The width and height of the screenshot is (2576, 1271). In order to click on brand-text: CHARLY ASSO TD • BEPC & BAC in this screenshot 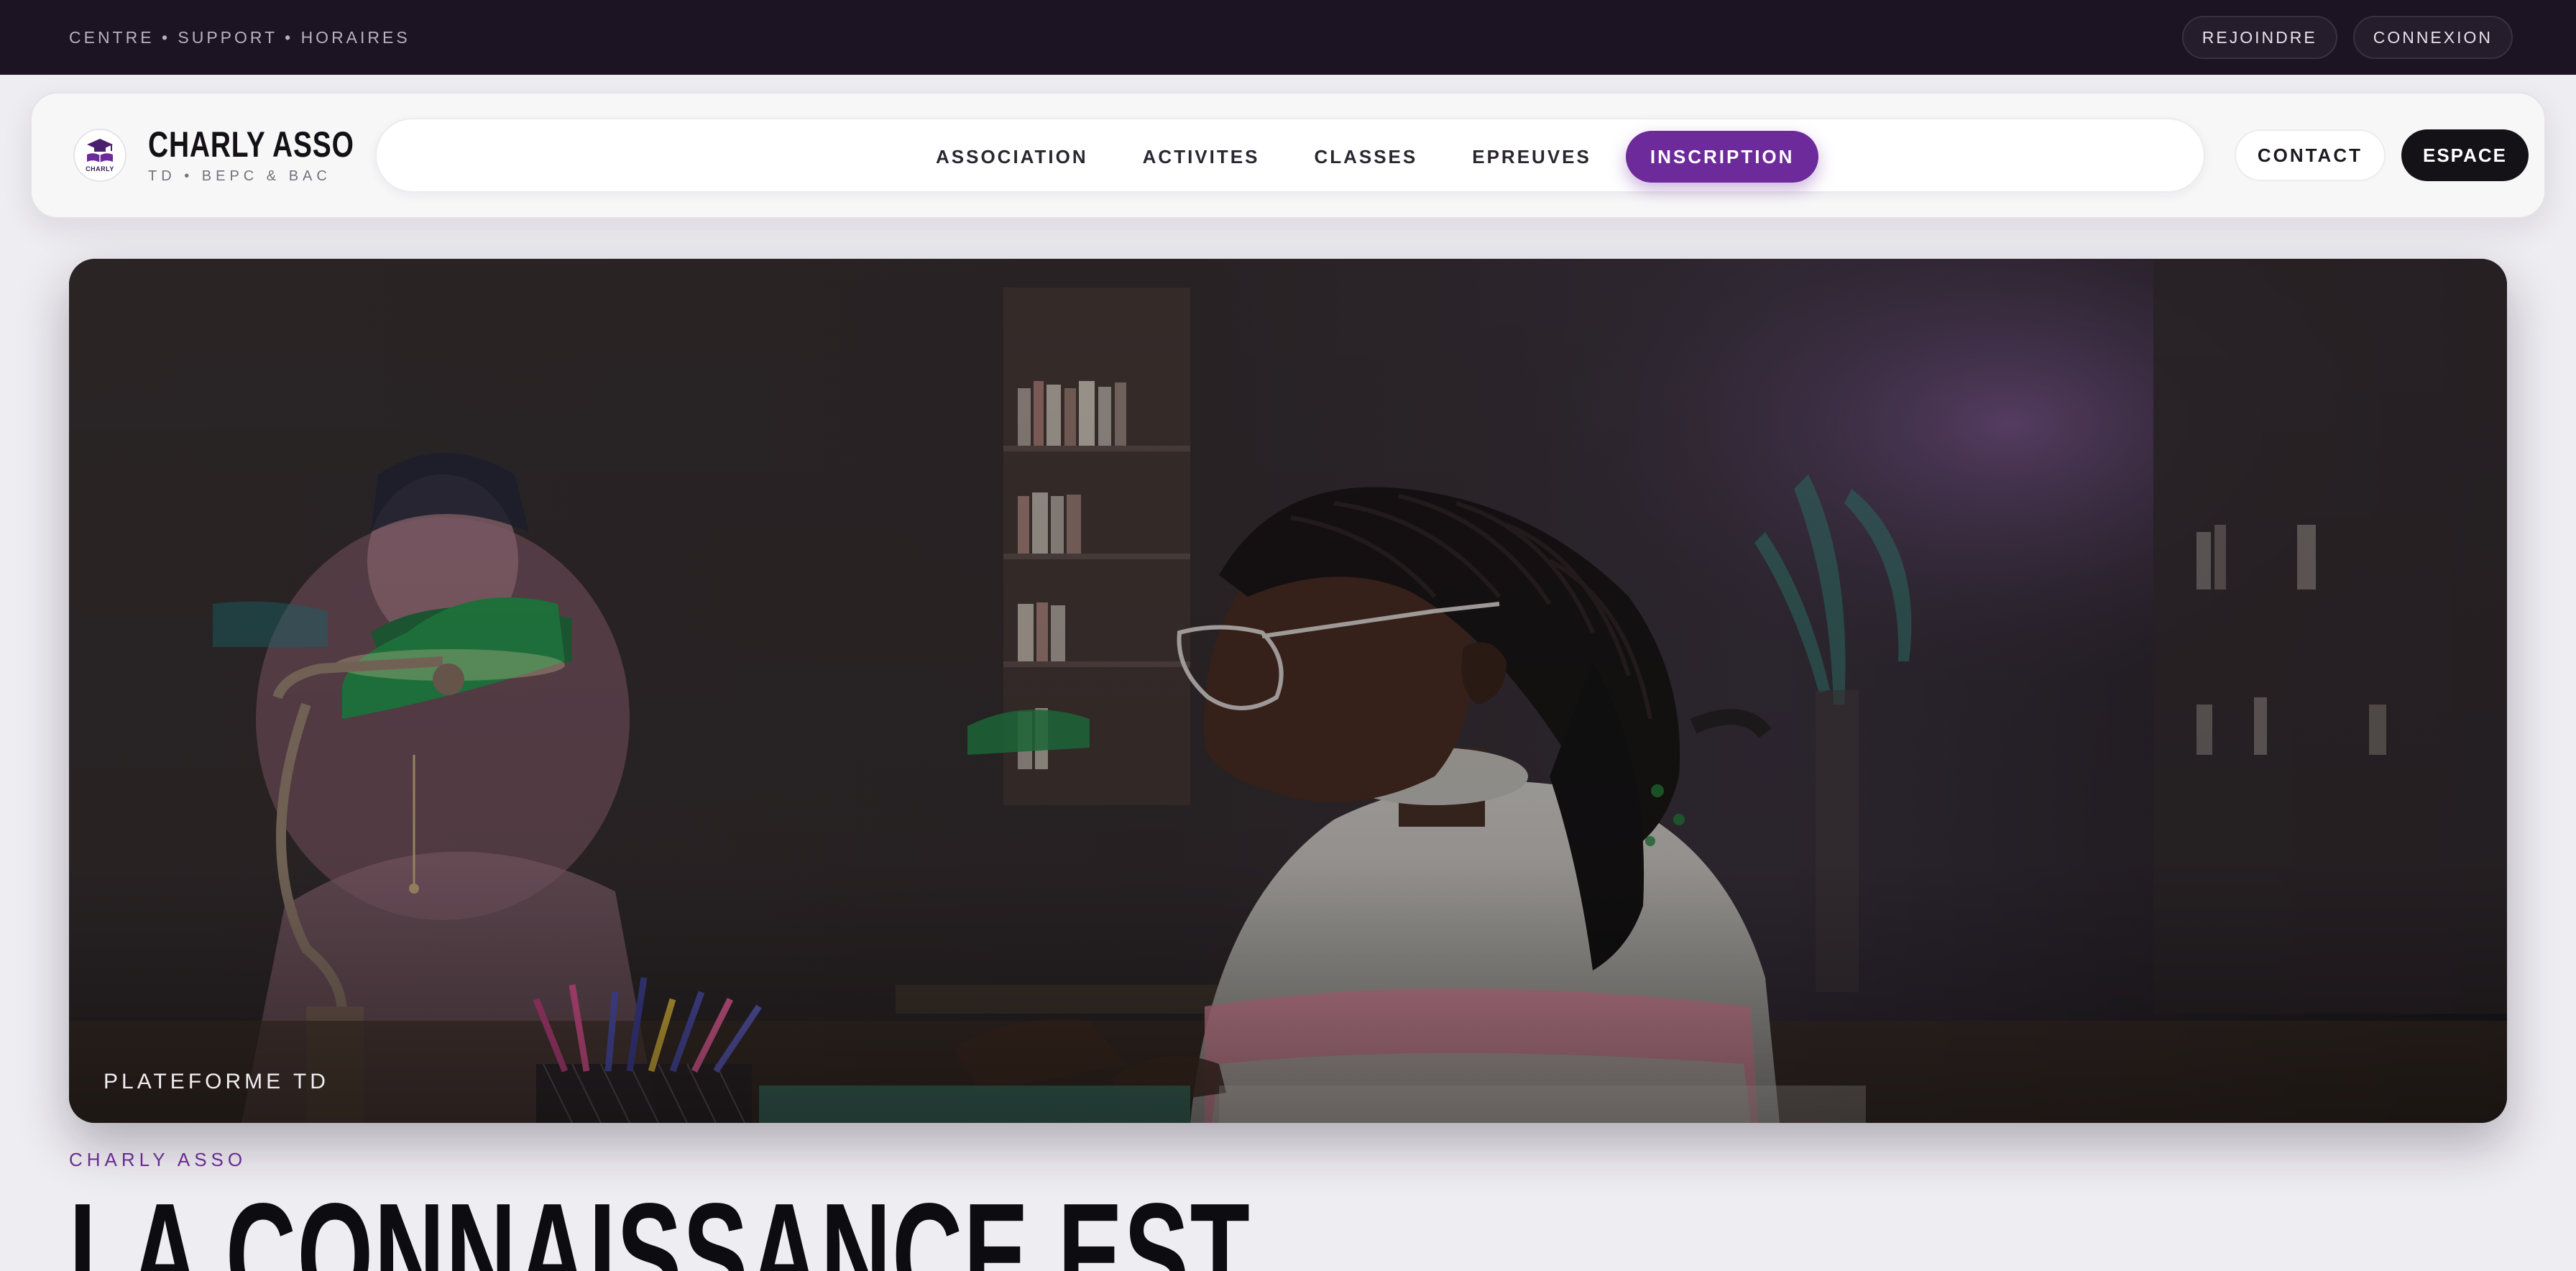, I will do `click(280, 155)`.